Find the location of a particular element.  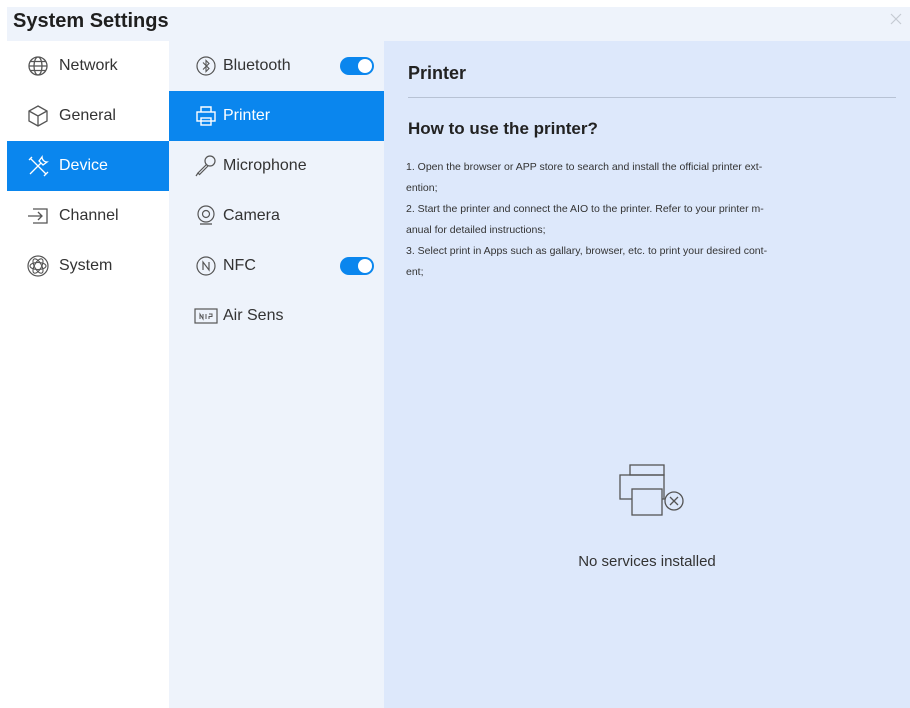

nfc-toggle is located at coordinates (357, 266).